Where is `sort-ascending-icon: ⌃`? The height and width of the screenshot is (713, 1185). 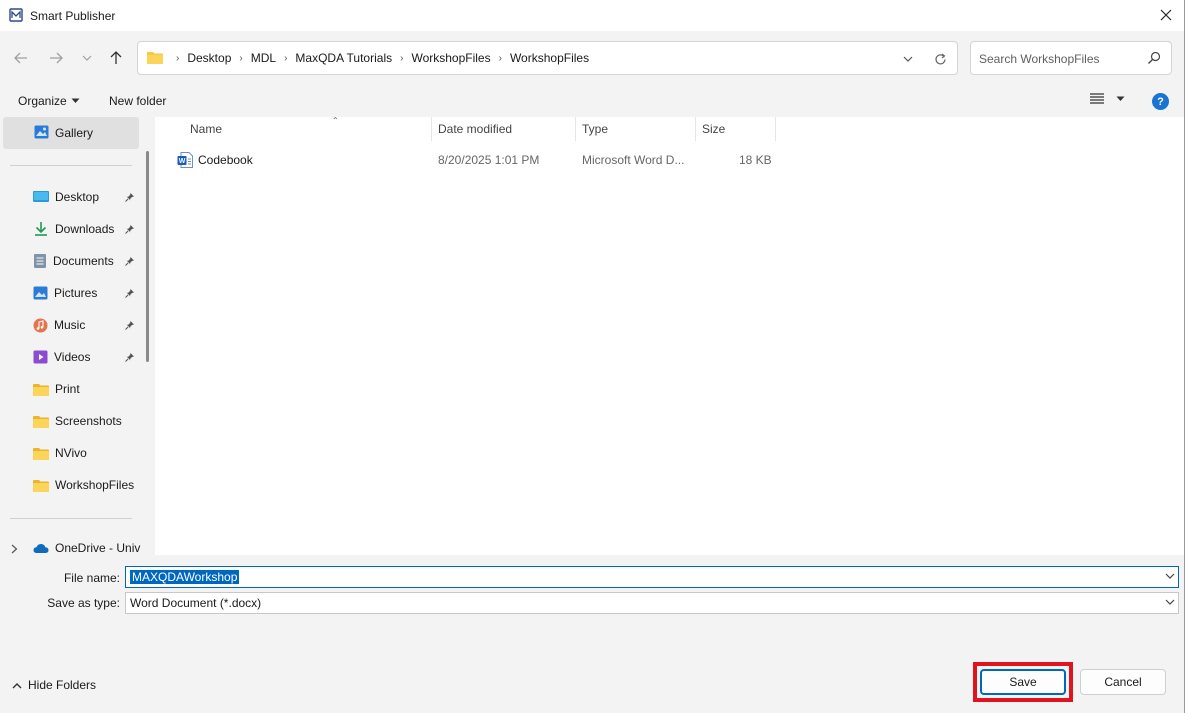
sort-ascending-icon: ⌃ is located at coordinates (335, 120).